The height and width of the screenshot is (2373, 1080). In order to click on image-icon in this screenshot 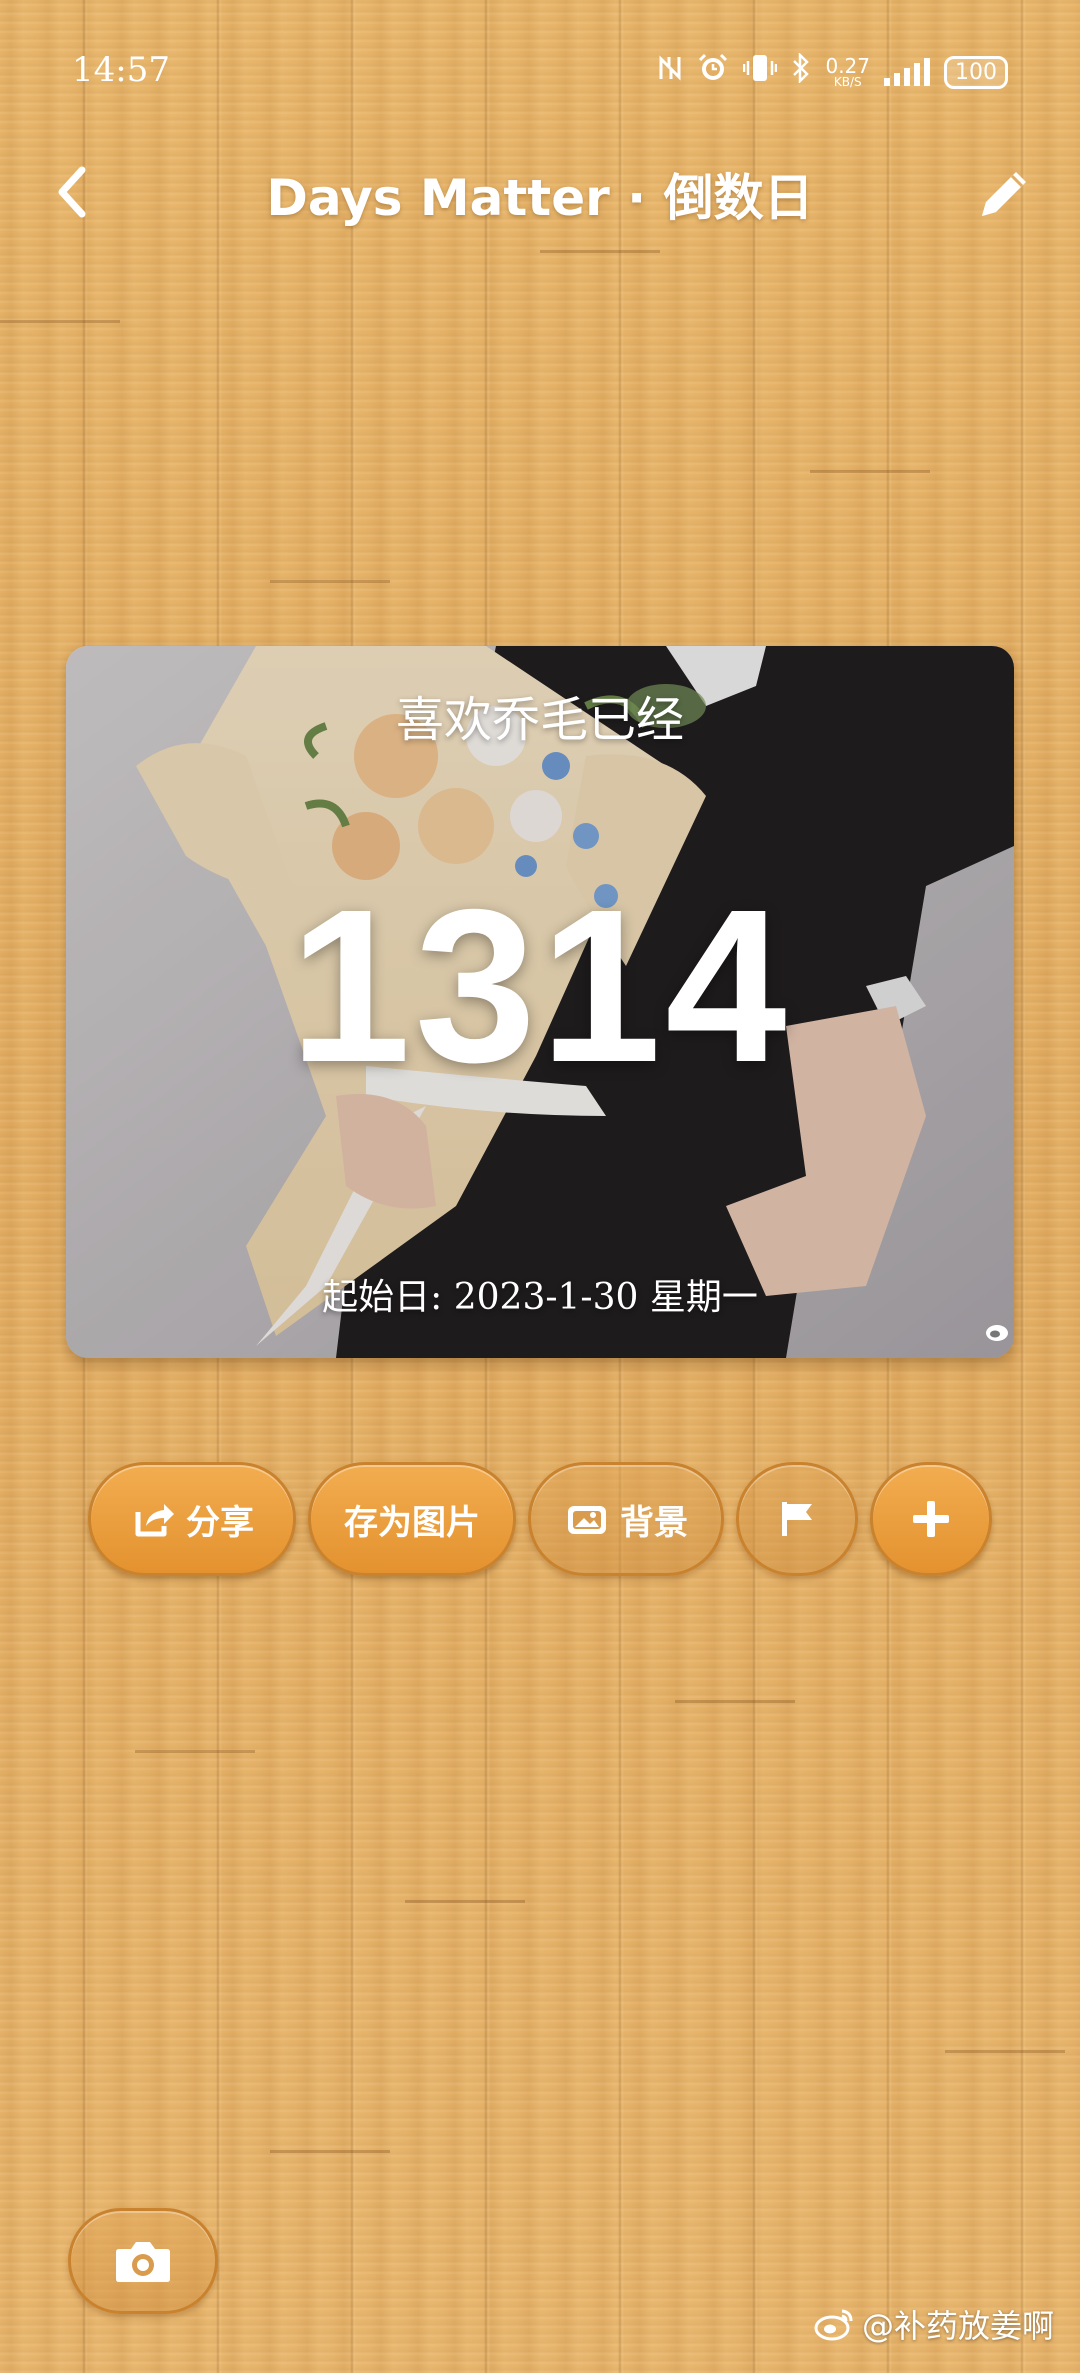, I will do `click(587, 1520)`.